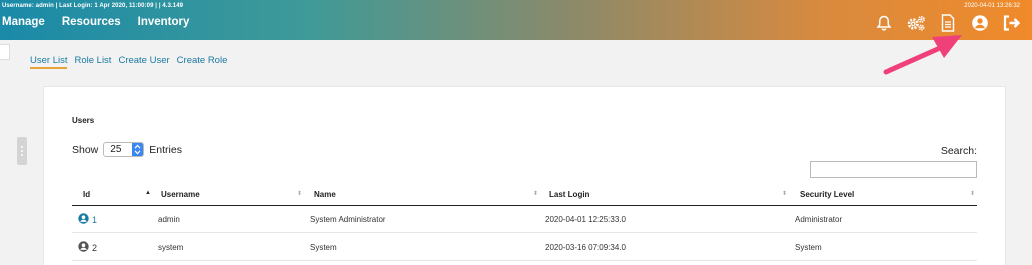 The width and height of the screenshot is (1032, 265). What do you see at coordinates (922, 55) in the screenshot?
I see `annotation-arrow-icon` at bounding box center [922, 55].